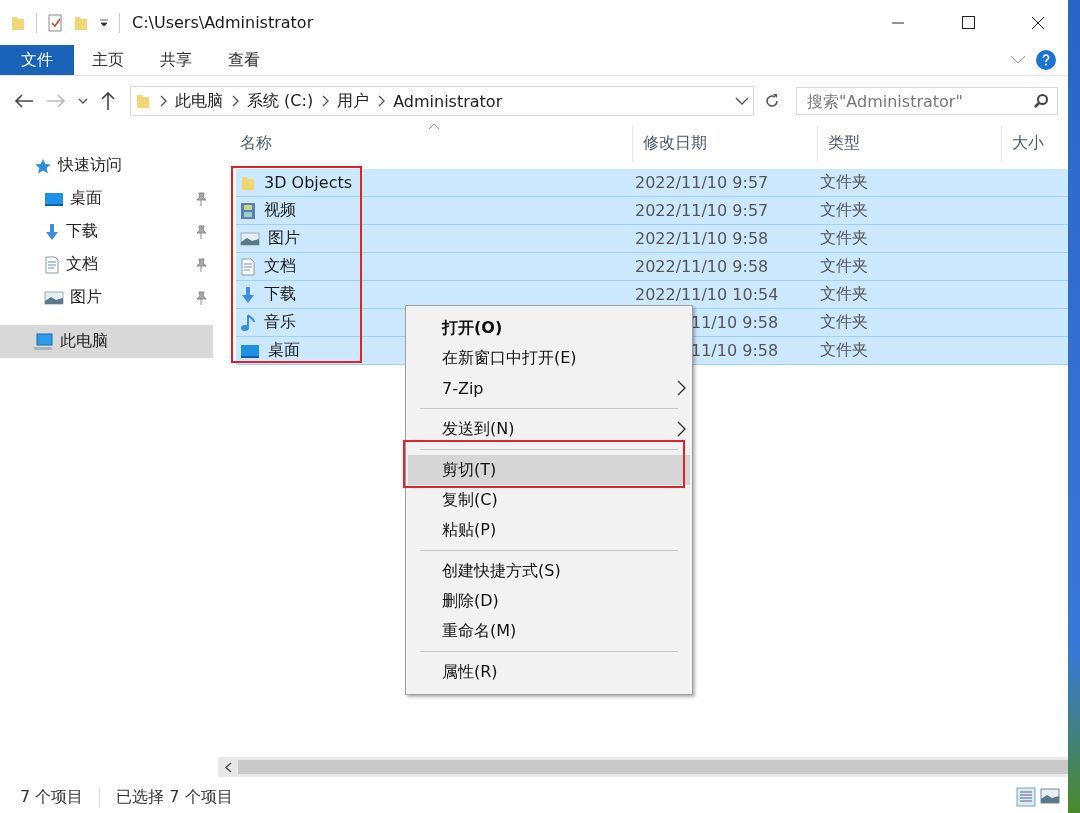 This screenshot has height=813, width=1080. What do you see at coordinates (284, 350) in the screenshot?
I see `file-name: 桌面` at bounding box center [284, 350].